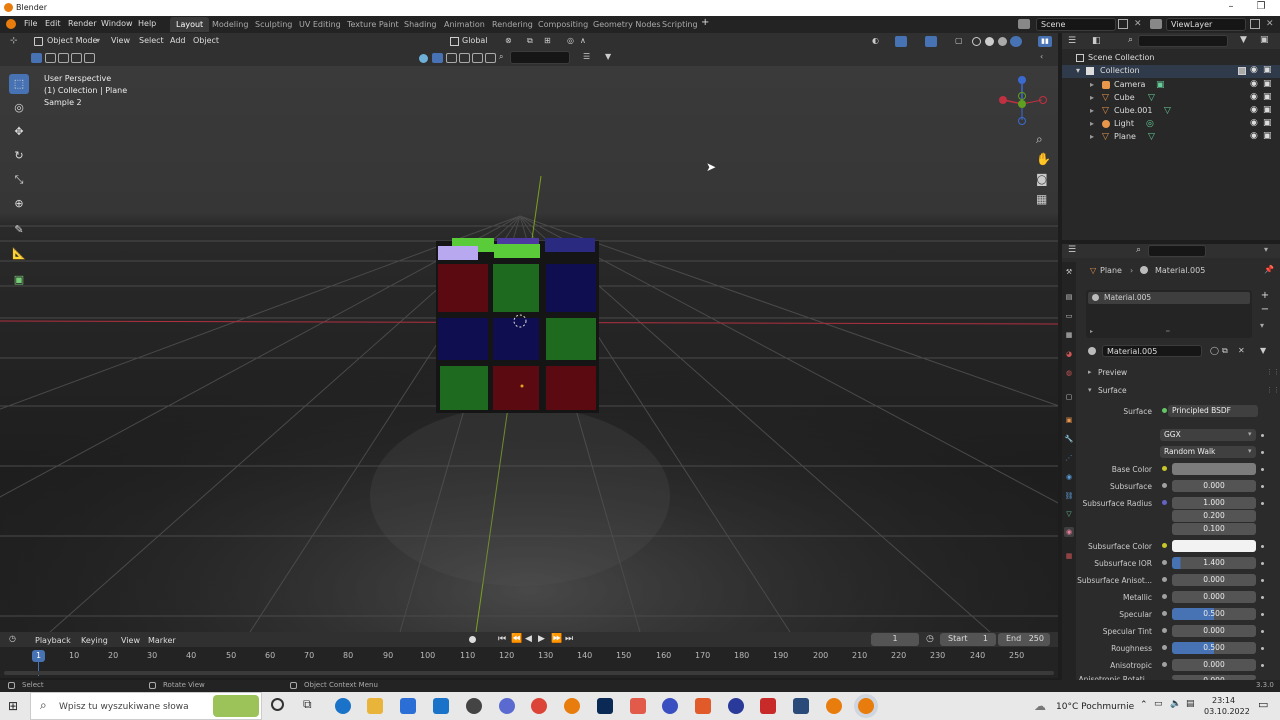 The image size is (1280, 720). Describe the element at coordinates (1223, 700) in the screenshot. I see `clock-time: 23:14` at that location.